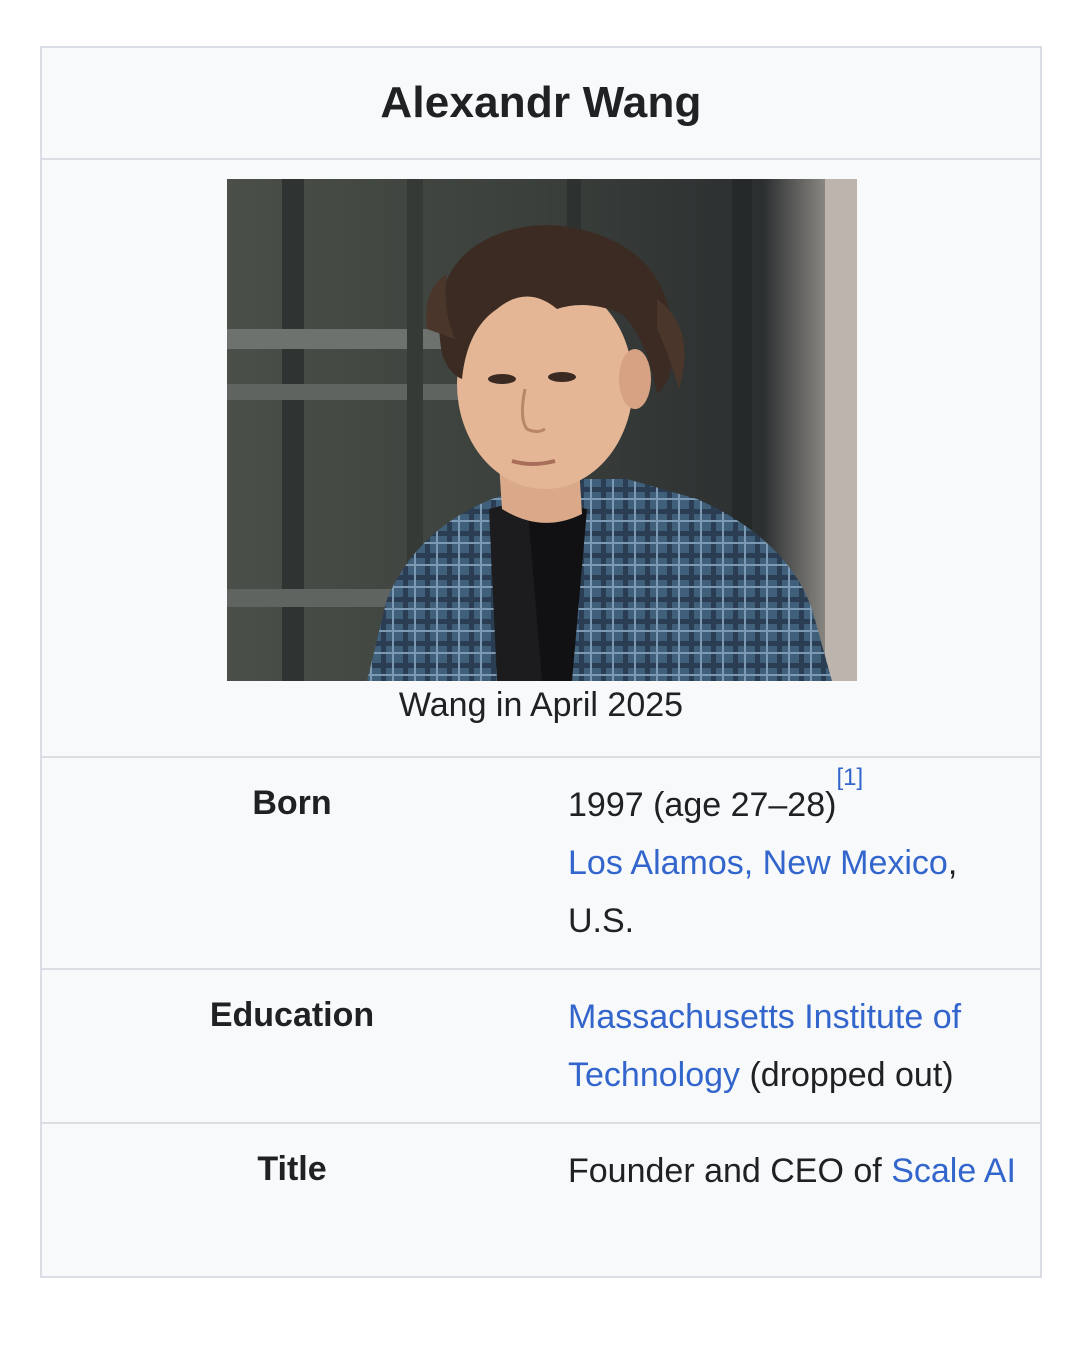 The width and height of the screenshot is (1080, 1346). What do you see at coordinates (601, 921) in the screenshot?
I see `birth-country: U.S.` at bounding box center [601, 921].